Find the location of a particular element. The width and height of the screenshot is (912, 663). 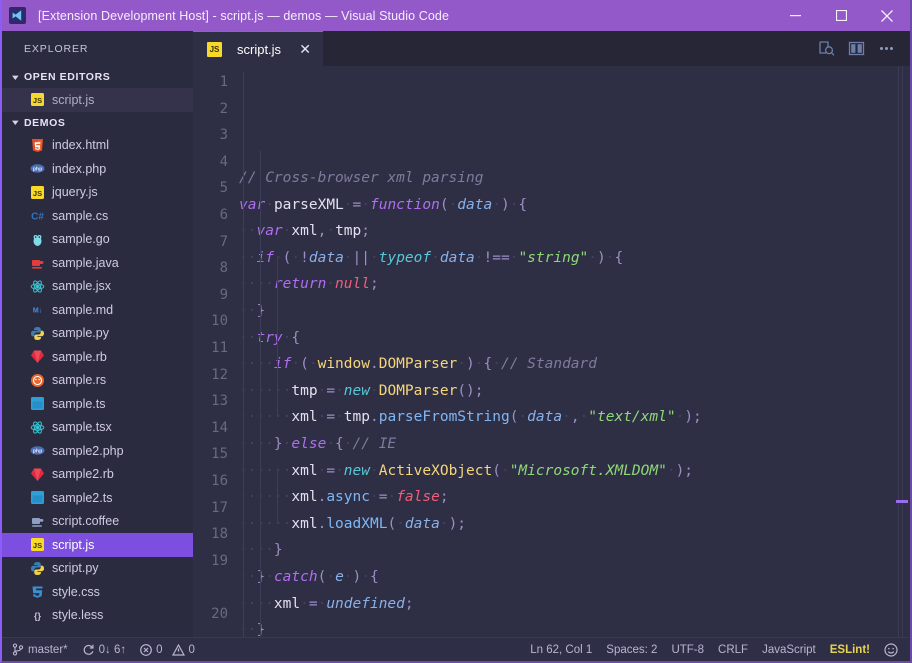

coffee-file-icon is located at coordinates (37, 521).